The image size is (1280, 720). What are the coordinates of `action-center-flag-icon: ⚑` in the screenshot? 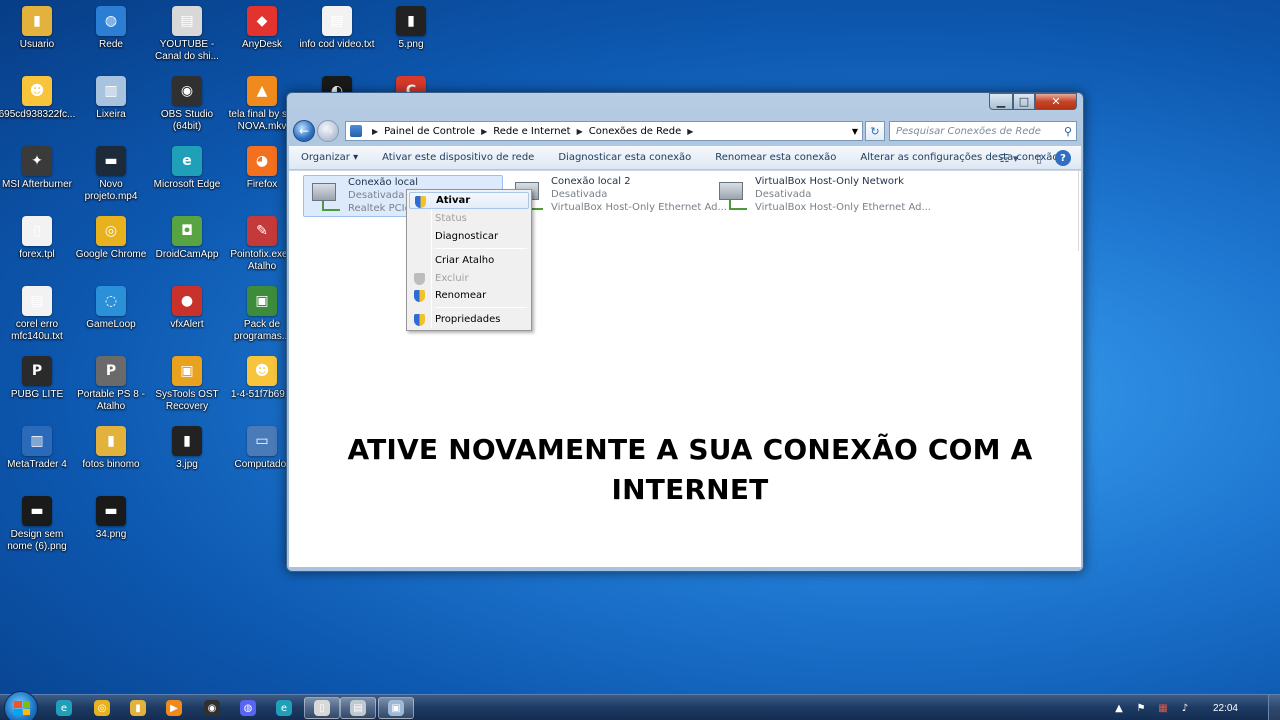 It's located at (1141, 708).